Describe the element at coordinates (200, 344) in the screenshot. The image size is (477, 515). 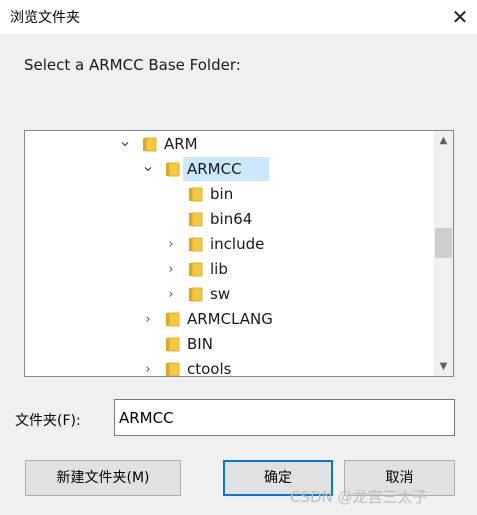
I see `tree-item-label: BIN` at that location.